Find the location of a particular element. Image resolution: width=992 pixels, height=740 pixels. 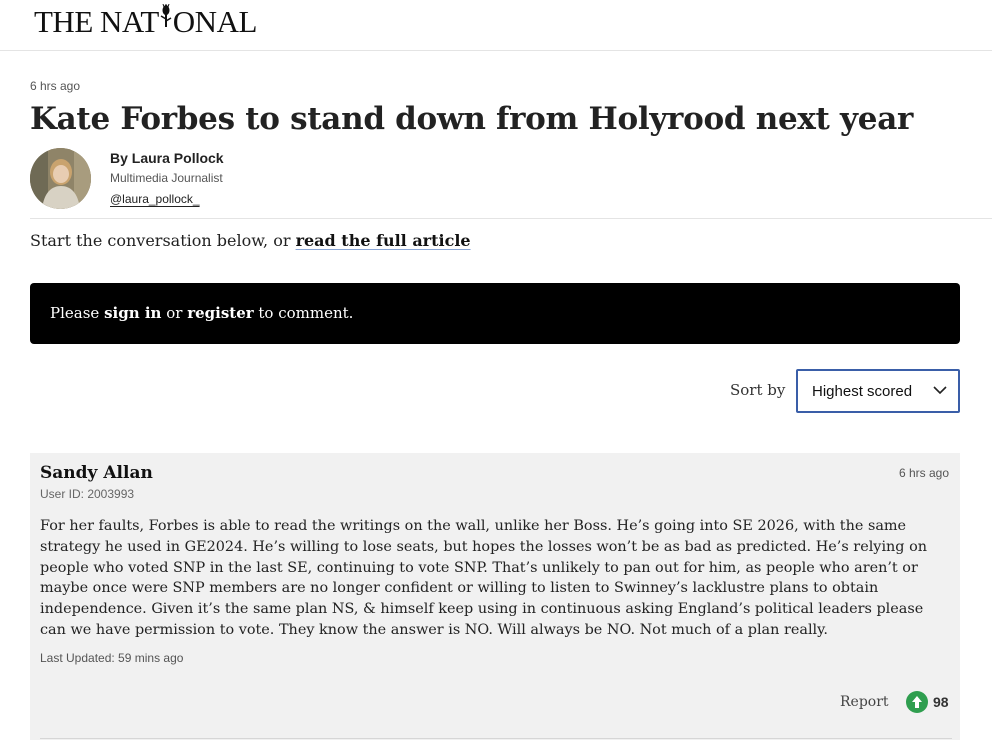

comment-divider is located at coordinates (496, 738).